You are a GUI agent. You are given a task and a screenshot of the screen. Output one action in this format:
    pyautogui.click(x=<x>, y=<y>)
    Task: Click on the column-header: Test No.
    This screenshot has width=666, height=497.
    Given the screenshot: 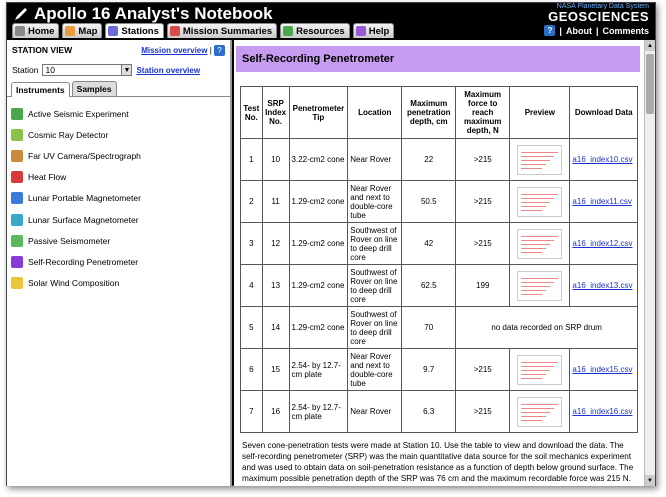 What is the action you would take?
    pyautogui.click(x=251, y=112)
    